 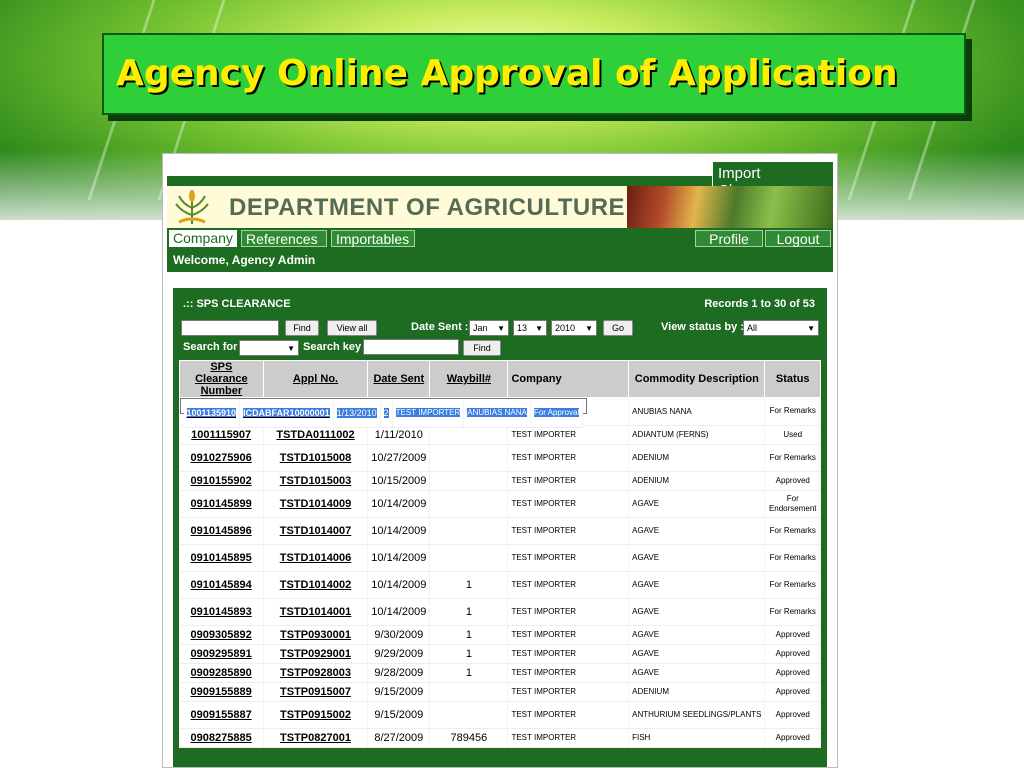 What do you see at coordinates (399, 635) in the screenshot?
I see `date-sent-cell: 9/30/2009` at bounding box center [399, 635].